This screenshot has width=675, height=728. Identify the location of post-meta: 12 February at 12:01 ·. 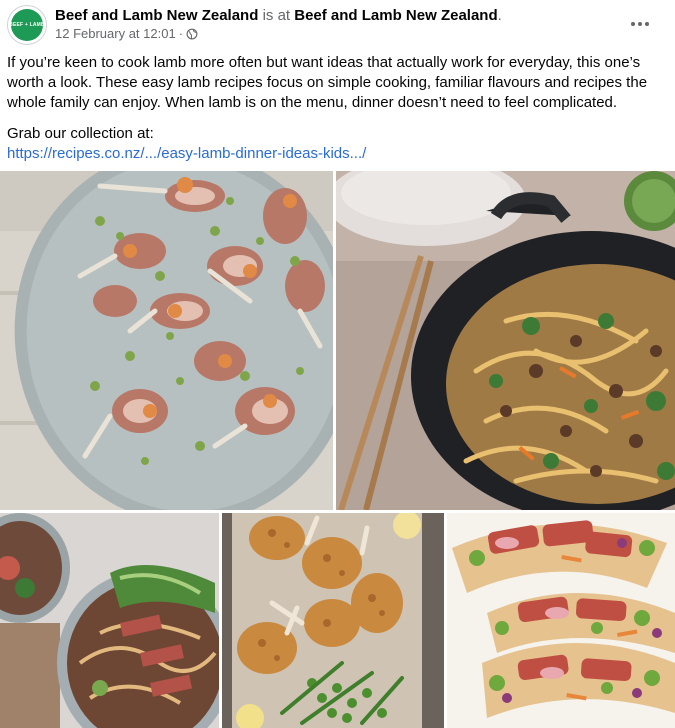
(126, 33).